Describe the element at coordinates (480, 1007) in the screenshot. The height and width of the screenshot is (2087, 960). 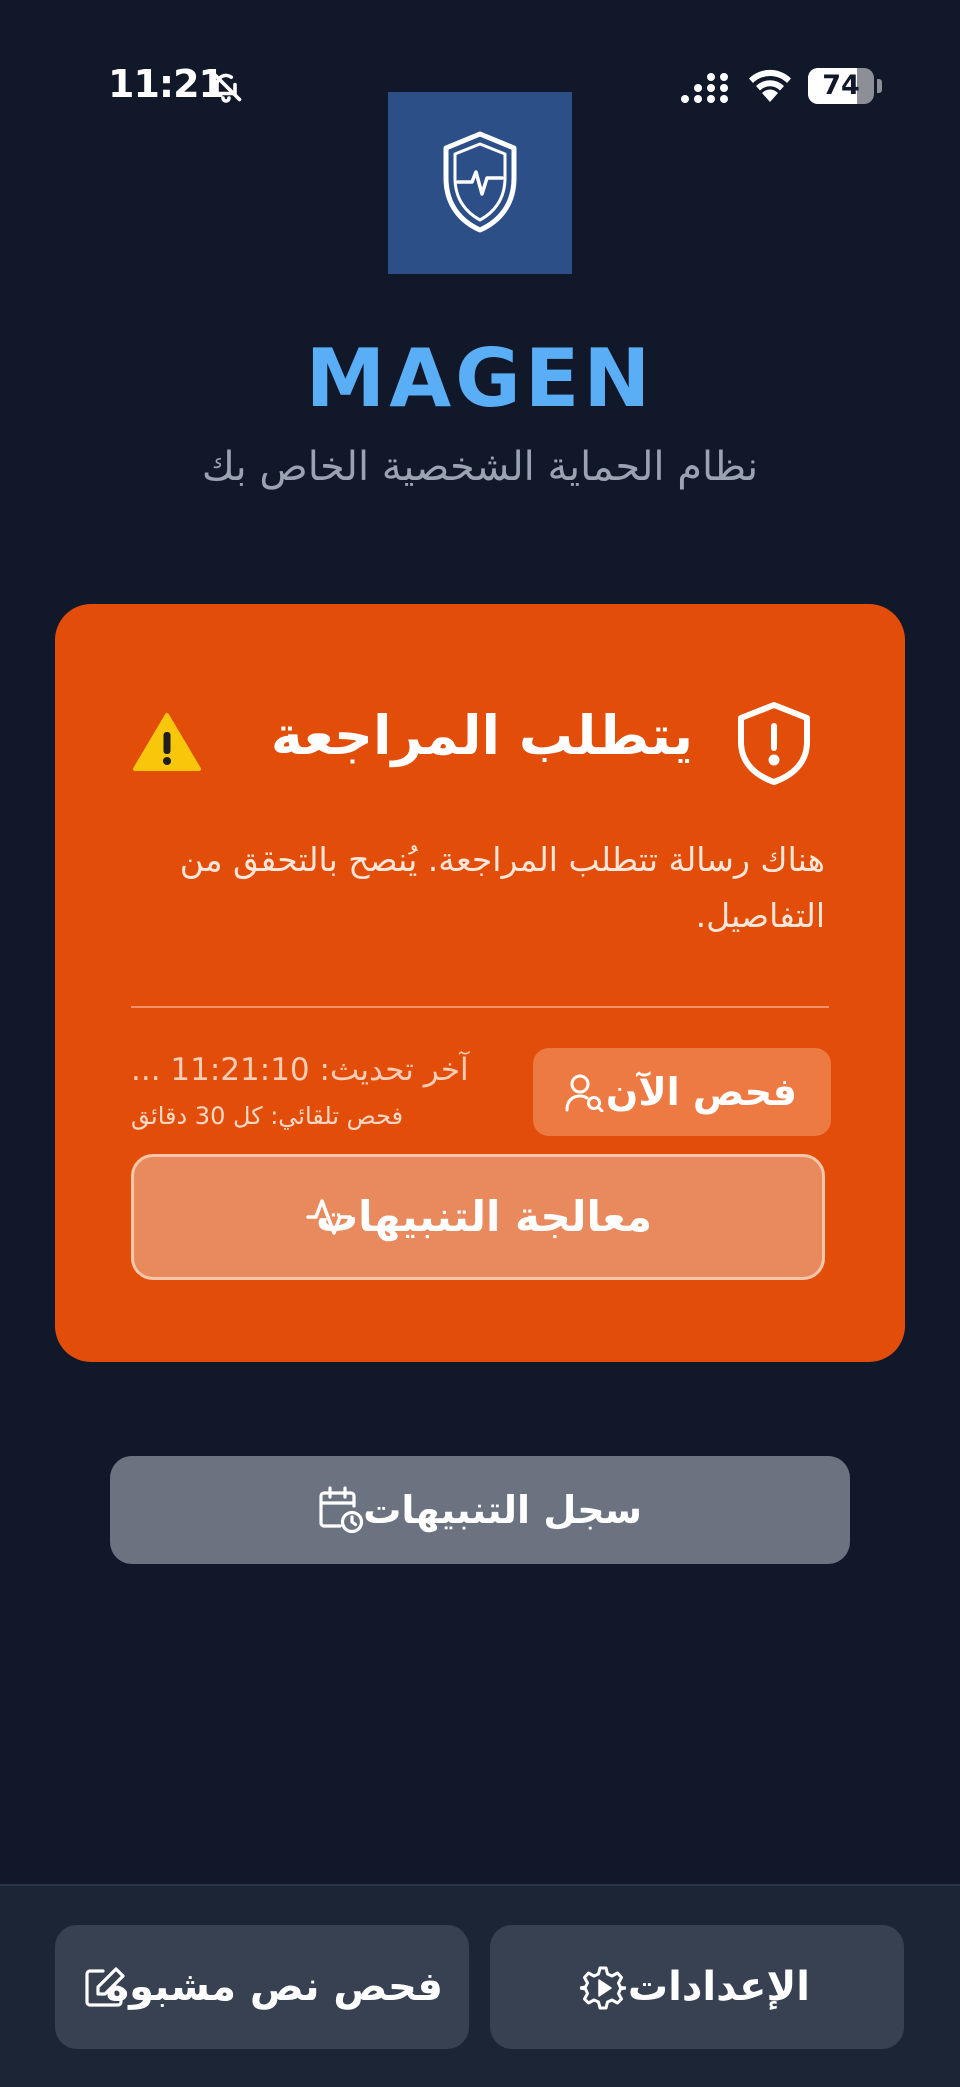
I see `divider` at that location.